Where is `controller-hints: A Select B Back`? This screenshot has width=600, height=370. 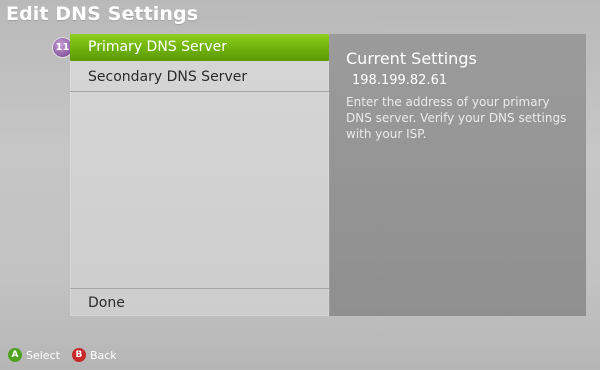
controller-hints: A Select B Back is located at coordinates (62, 355).